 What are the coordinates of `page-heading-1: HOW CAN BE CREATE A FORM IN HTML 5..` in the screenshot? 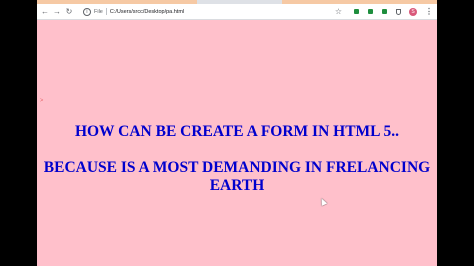 It's located at (237, 131).